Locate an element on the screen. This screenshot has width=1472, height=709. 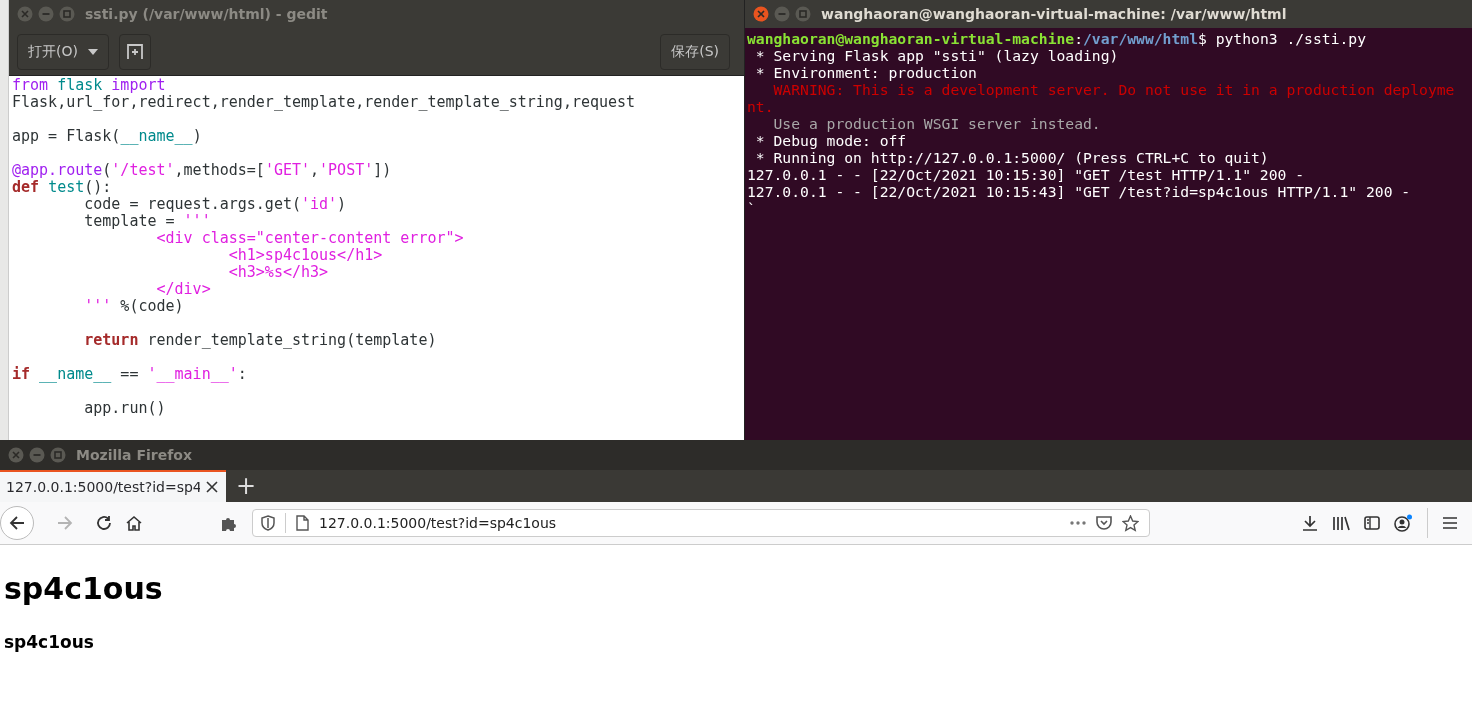
pocket-icon is located at coordinates (1104, 523).